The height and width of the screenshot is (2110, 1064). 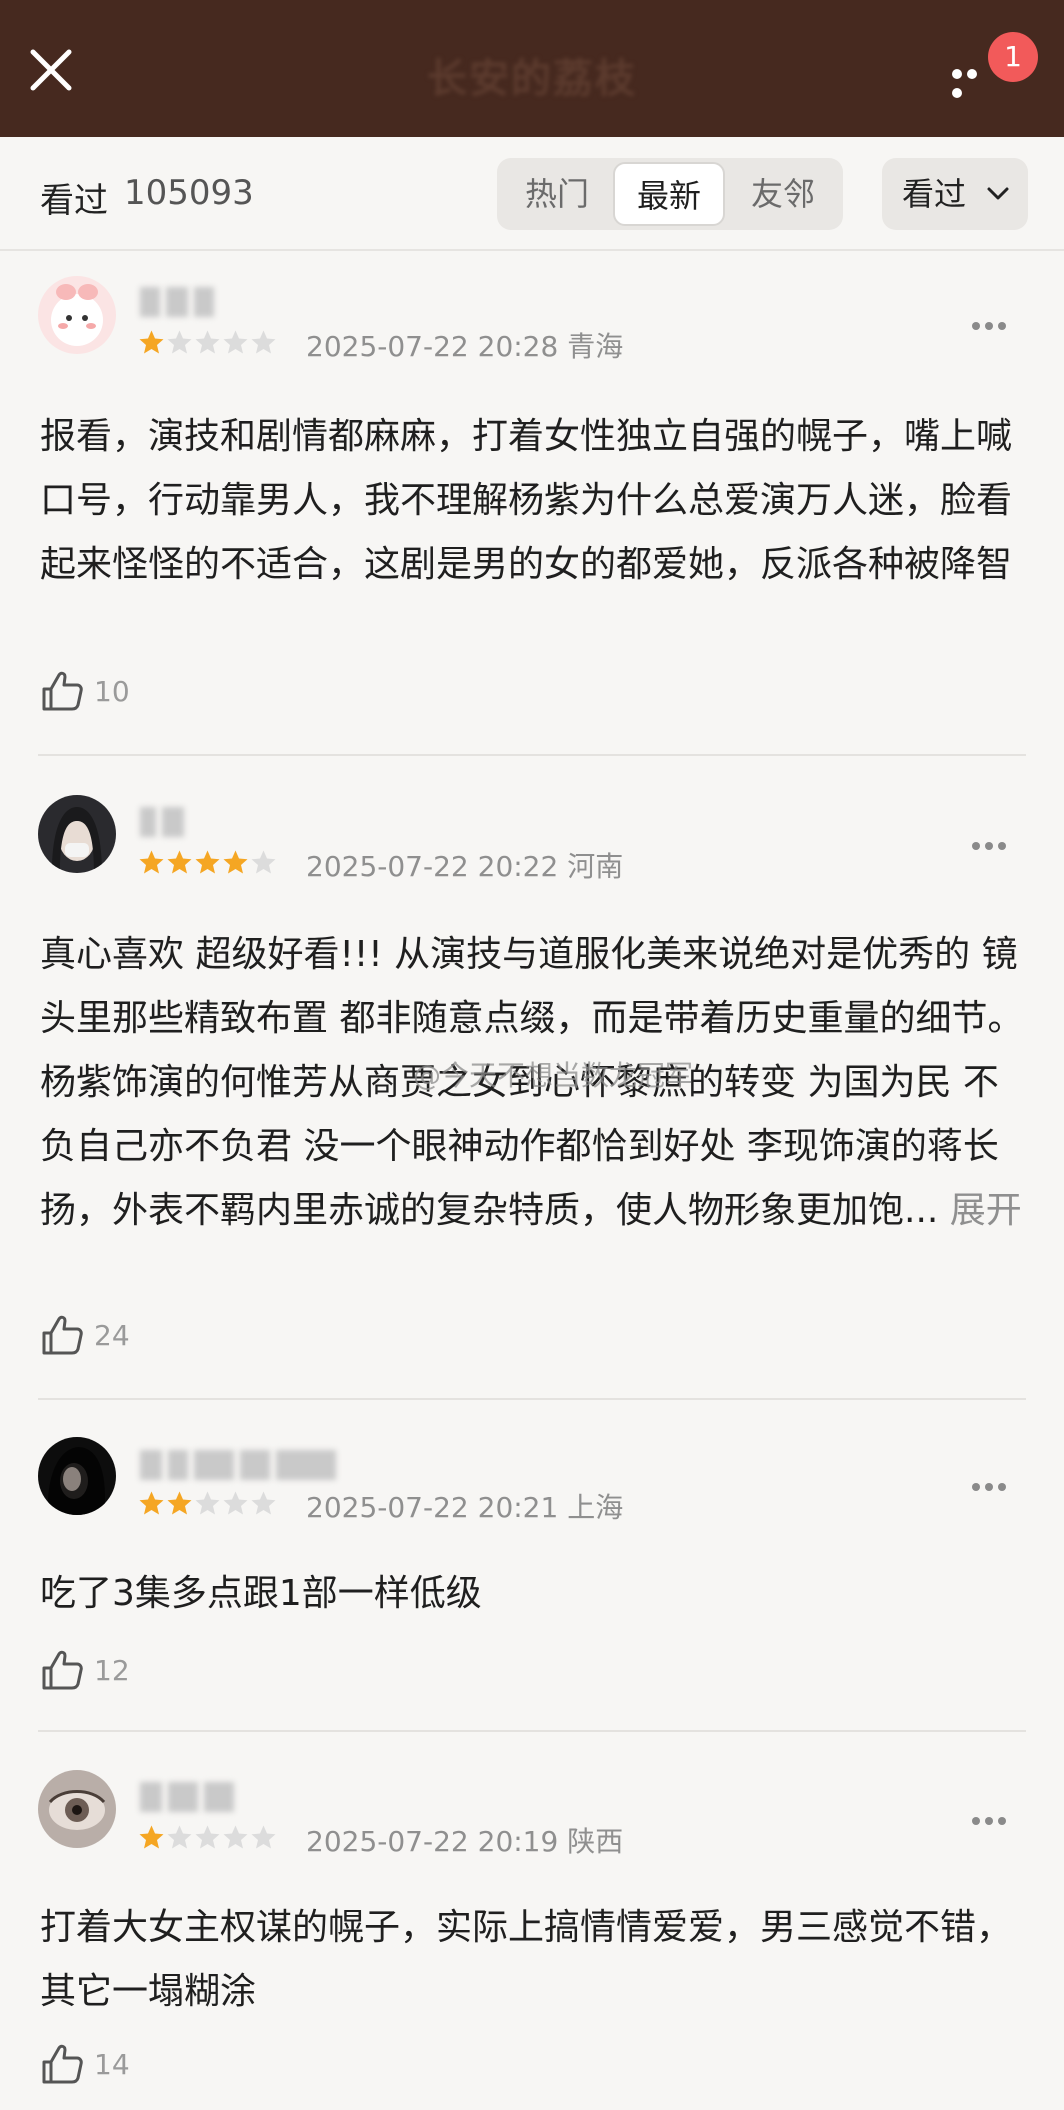 I want to click on filter-bar: 看过 105093 热门 最新 友邻 看过, so click(x=532, y=194).